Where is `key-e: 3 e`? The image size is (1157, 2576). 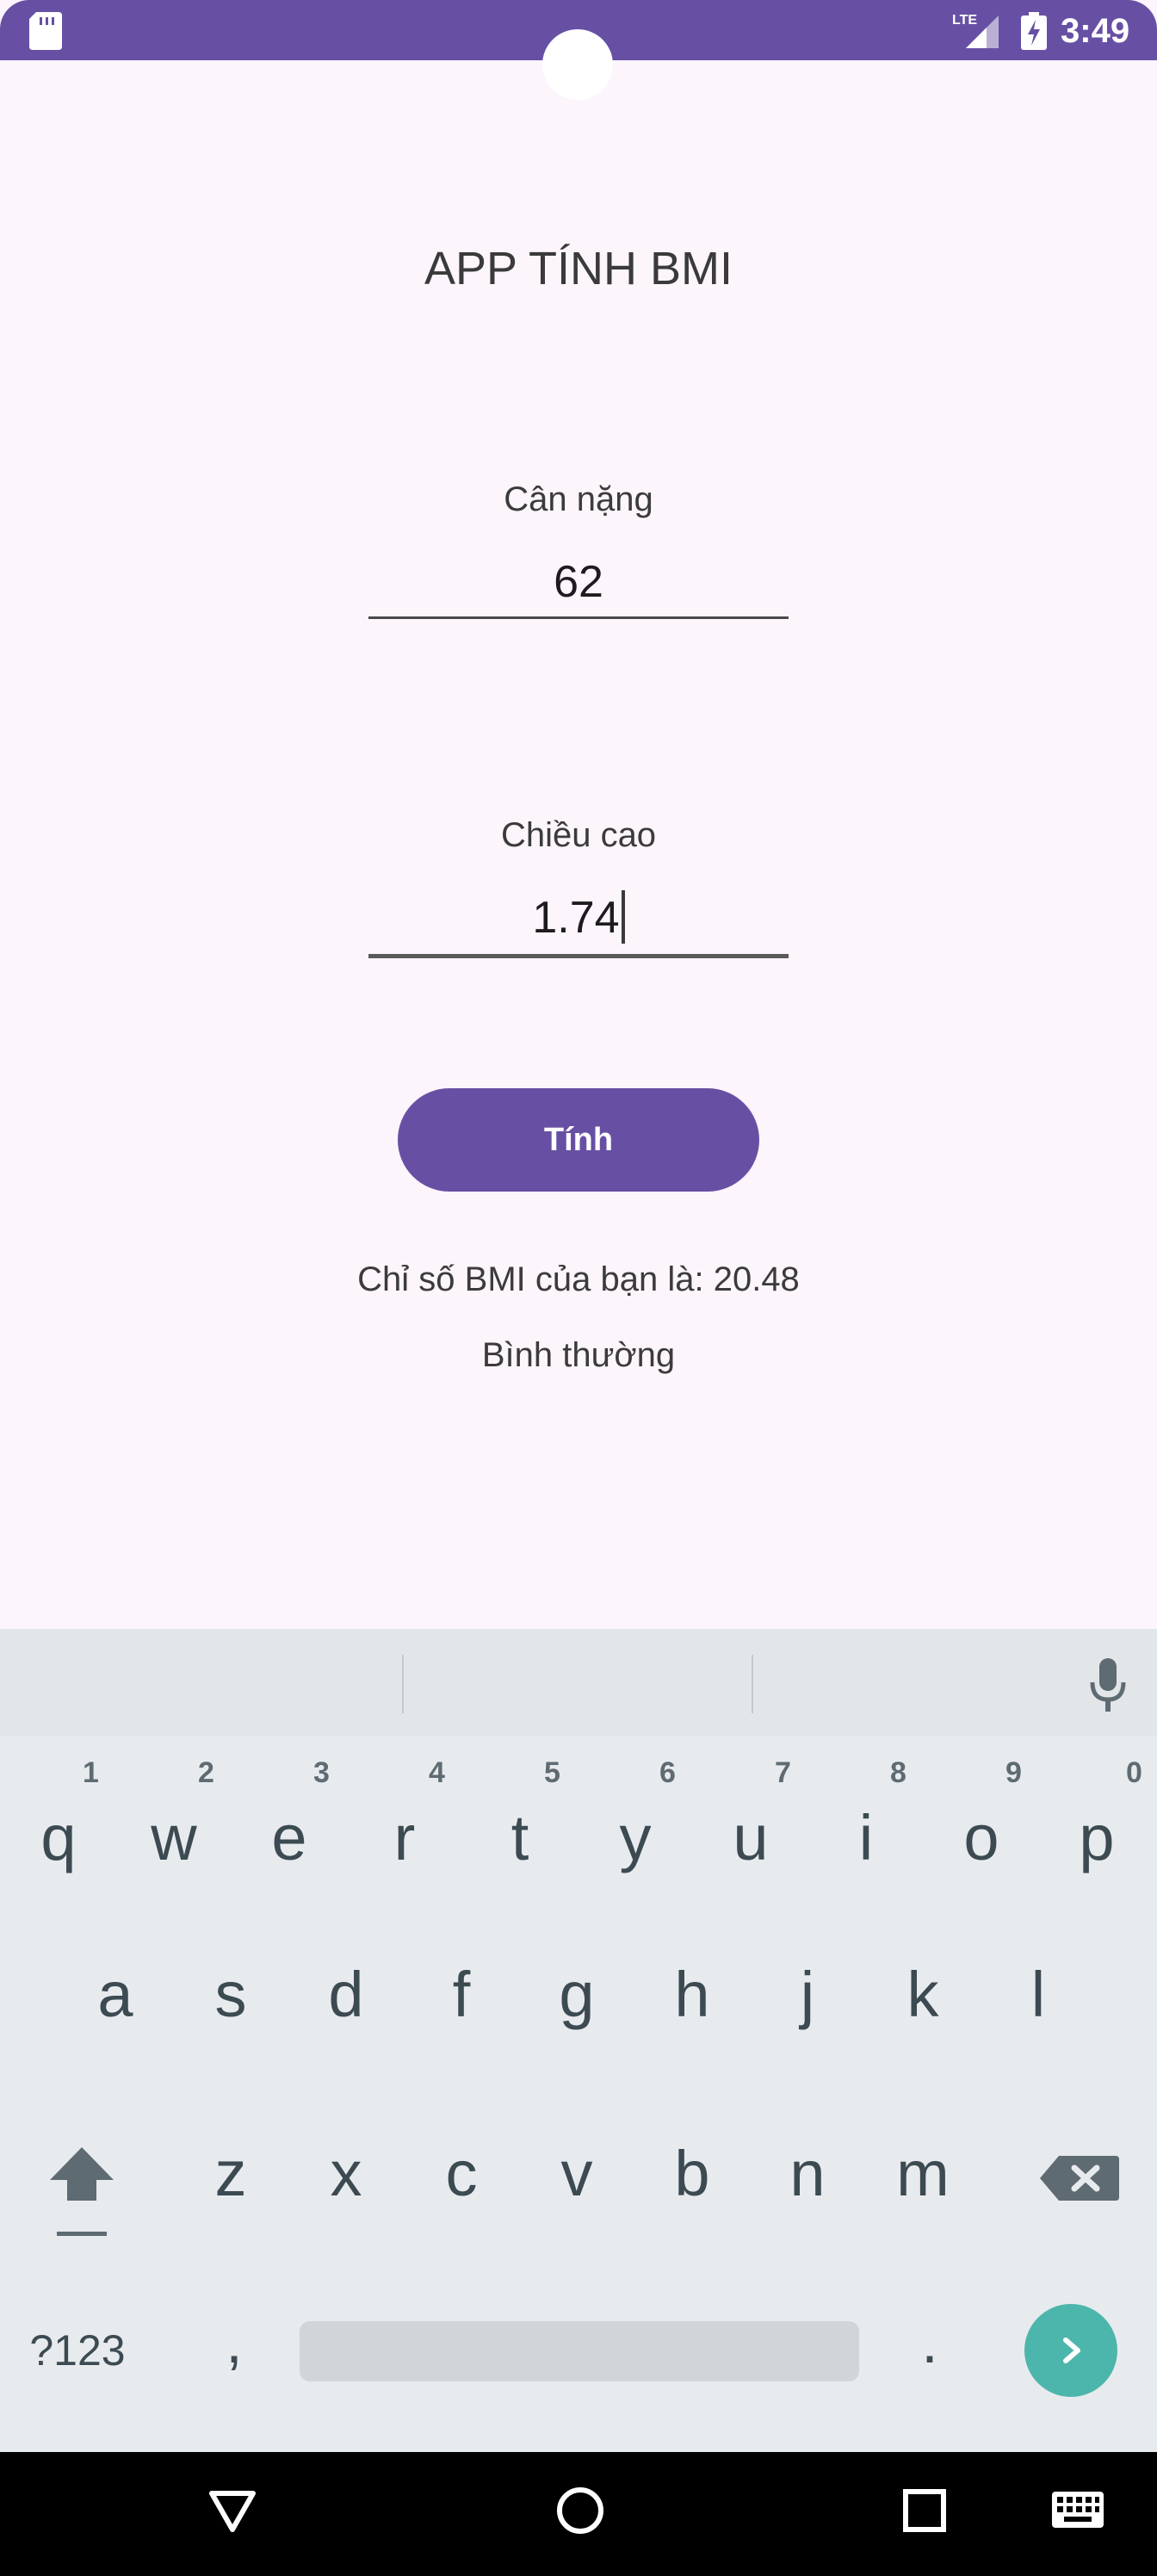 key-e: 3 e is located at coordinates (289, 1830).